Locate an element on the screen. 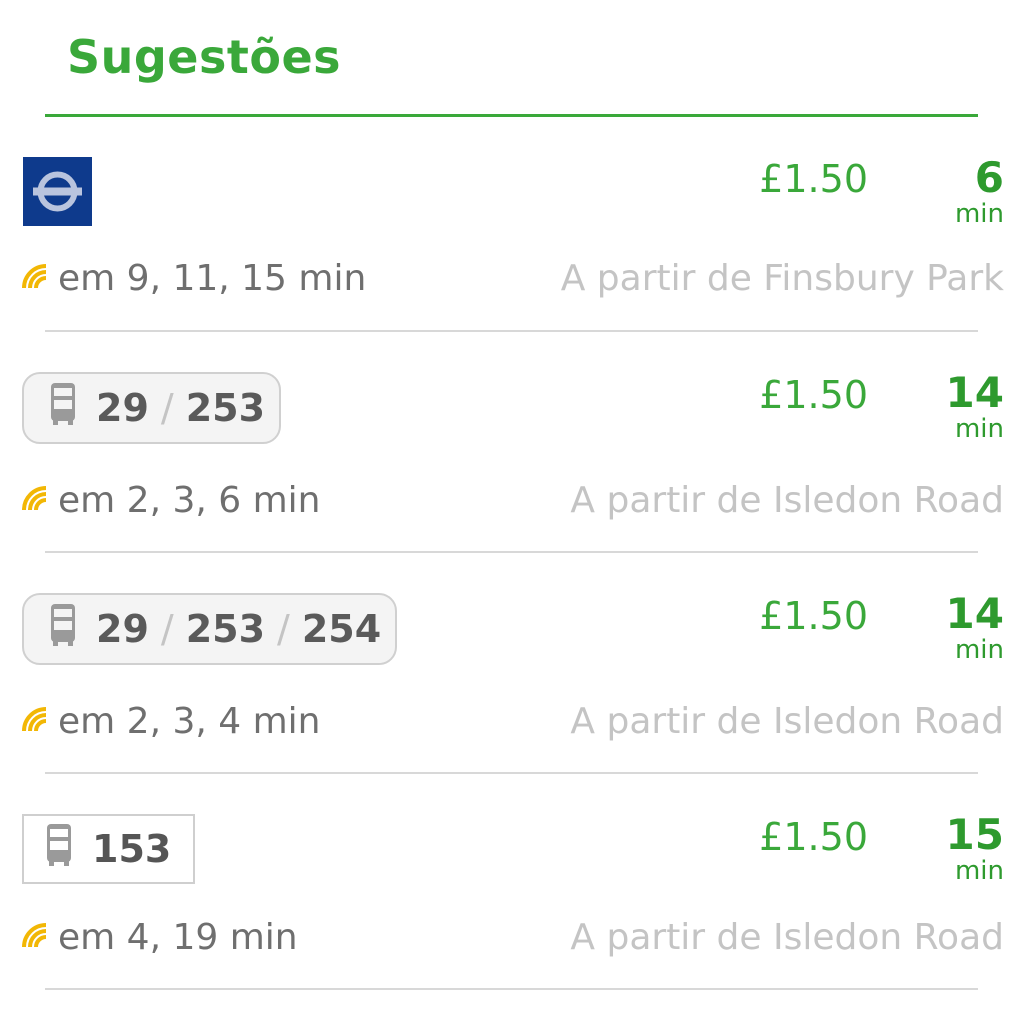 The height and width of the screenshot is (1010, 1024). bus-routes-chip: 29 / 253 / 254 is located at coordinates (210, 629).